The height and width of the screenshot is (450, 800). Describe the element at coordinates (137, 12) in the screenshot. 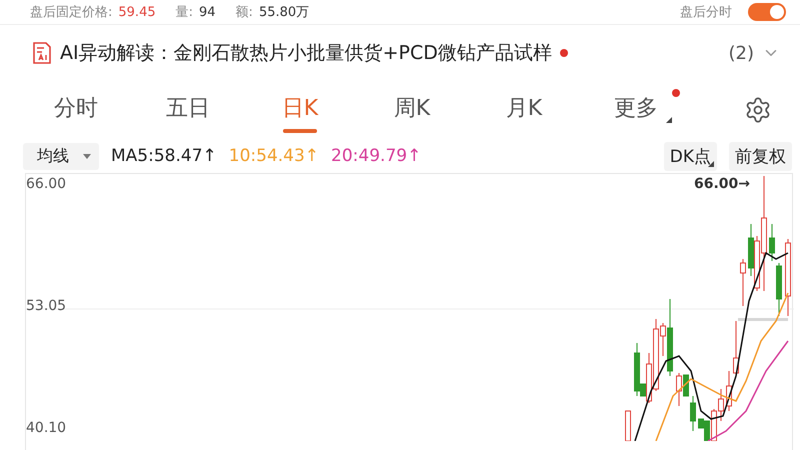

I see `field-value: 59.45` at that location.